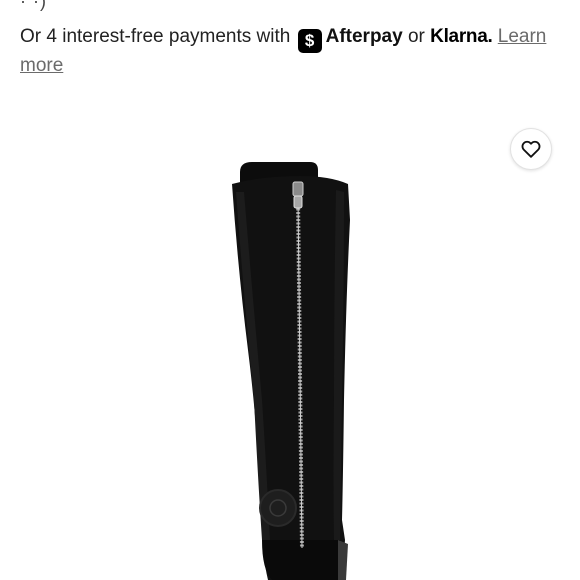 Image resolution: width=580 pixels, height=580 pixels. What do you see at coordinates (309, 41) in the screenshot?
I see `afterpay-logo-icon: $` at bounding box center [309, 41].